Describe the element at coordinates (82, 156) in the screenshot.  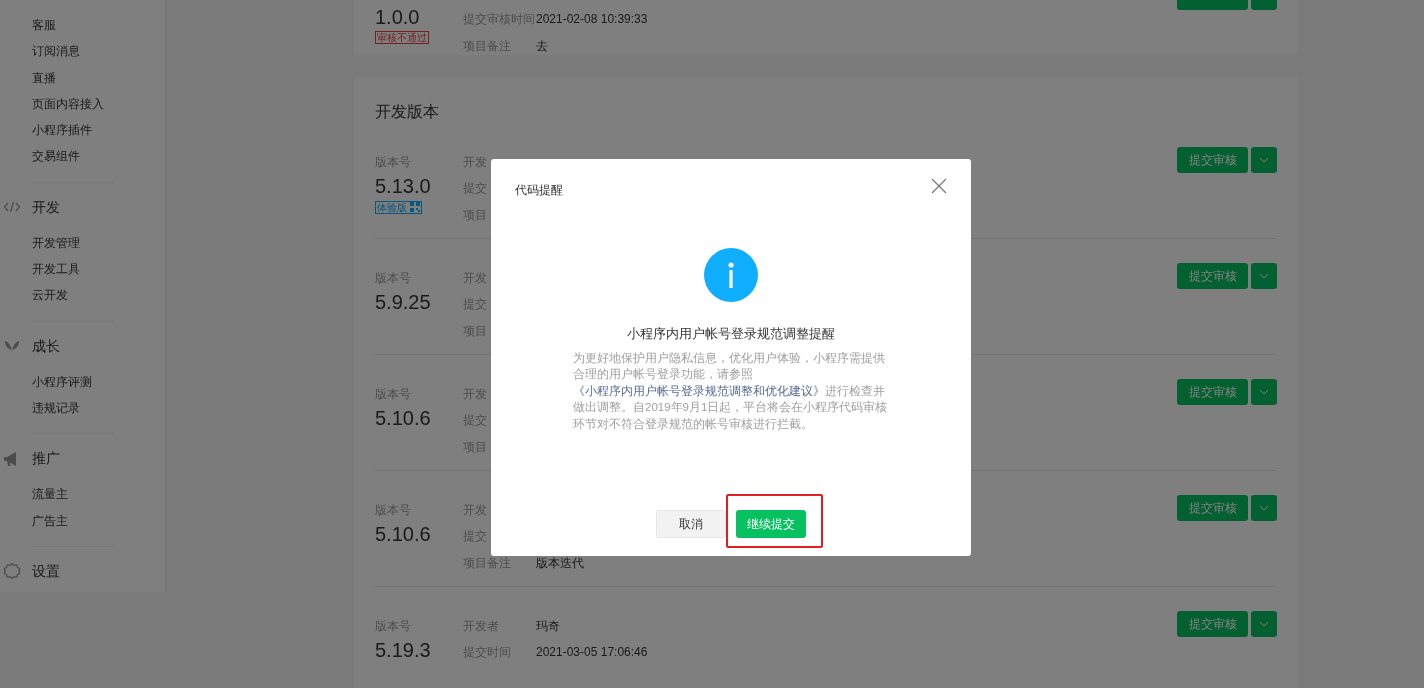
I see `sidebar-item: 交易组件` at that location.